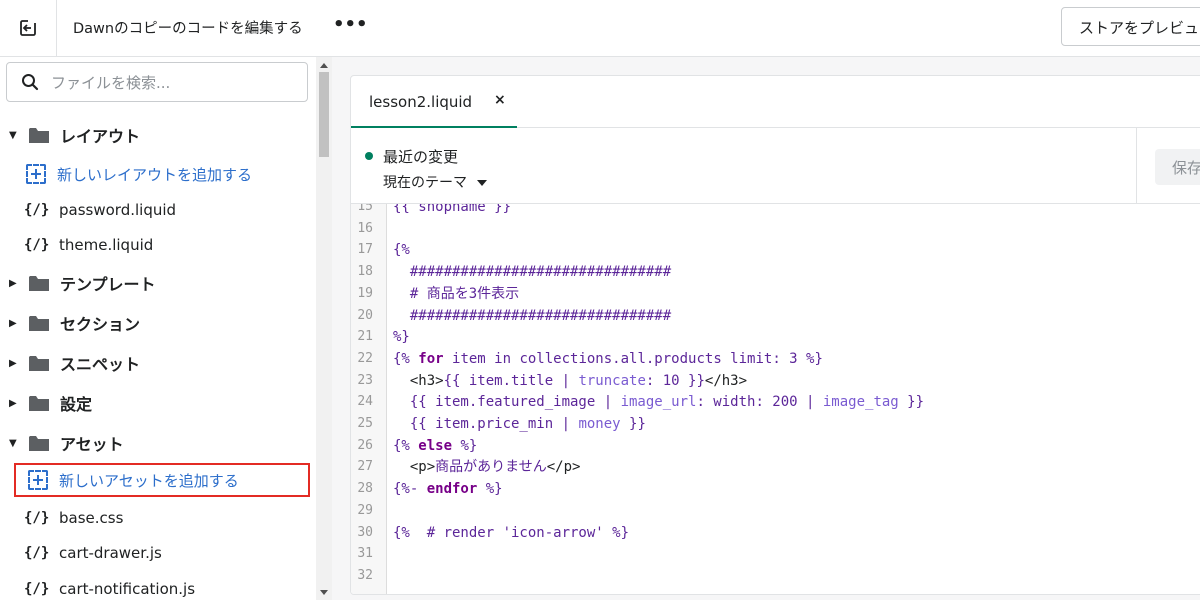  What do you see at coordinates (365, 209) in the screenshot?
I see `line-number: 15` at bounding box center [365, 209].